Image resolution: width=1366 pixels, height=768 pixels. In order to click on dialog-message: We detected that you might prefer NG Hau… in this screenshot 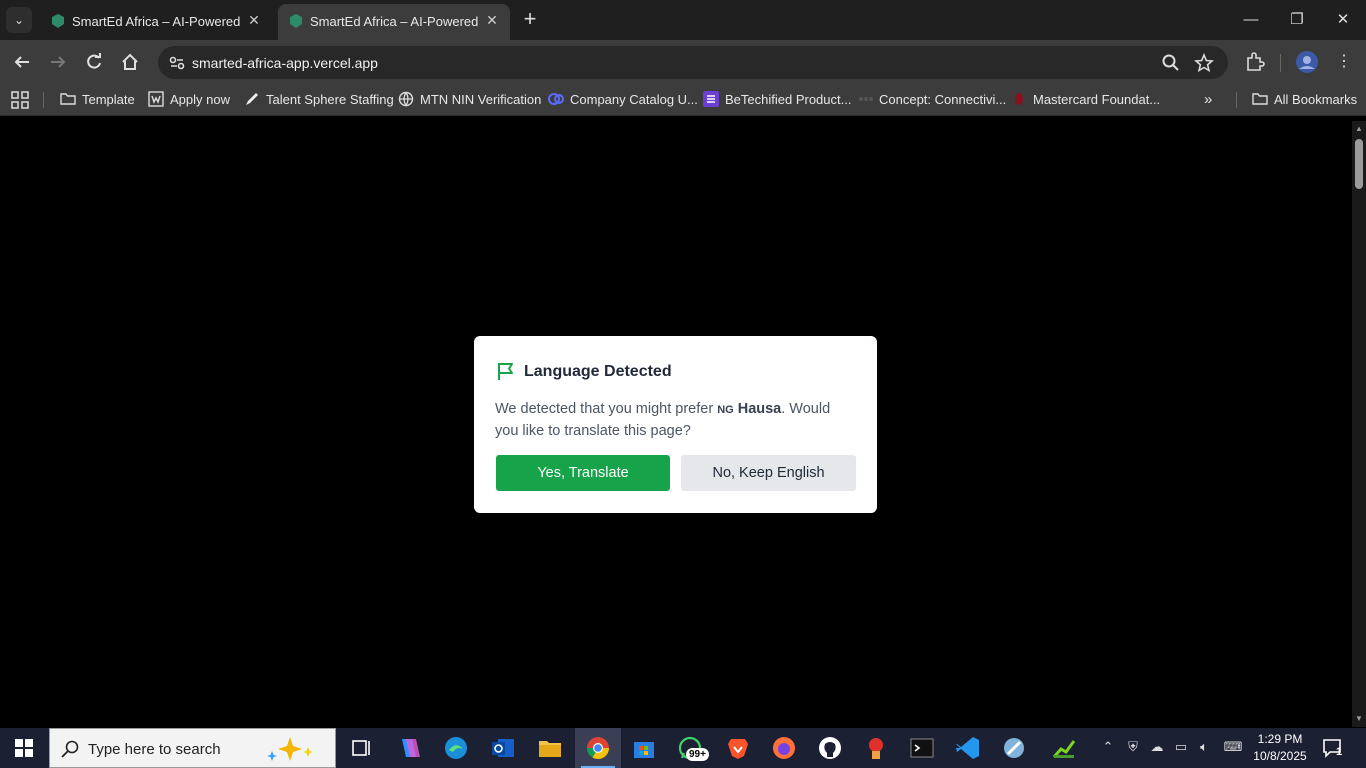, I will do `click(675, 420)`.